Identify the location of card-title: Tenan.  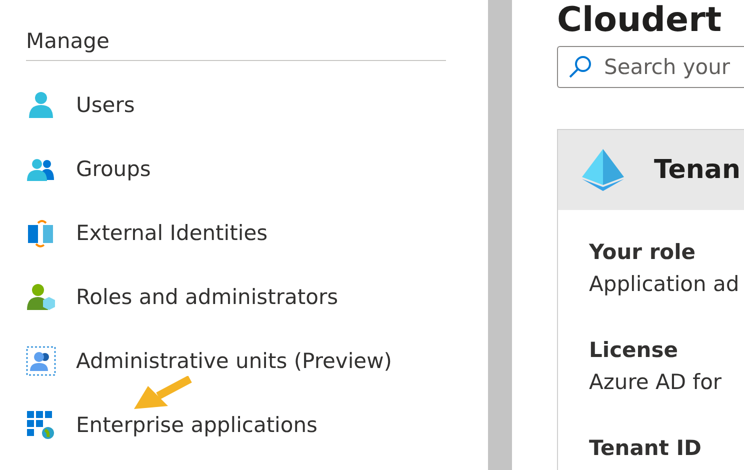
(697, 170).